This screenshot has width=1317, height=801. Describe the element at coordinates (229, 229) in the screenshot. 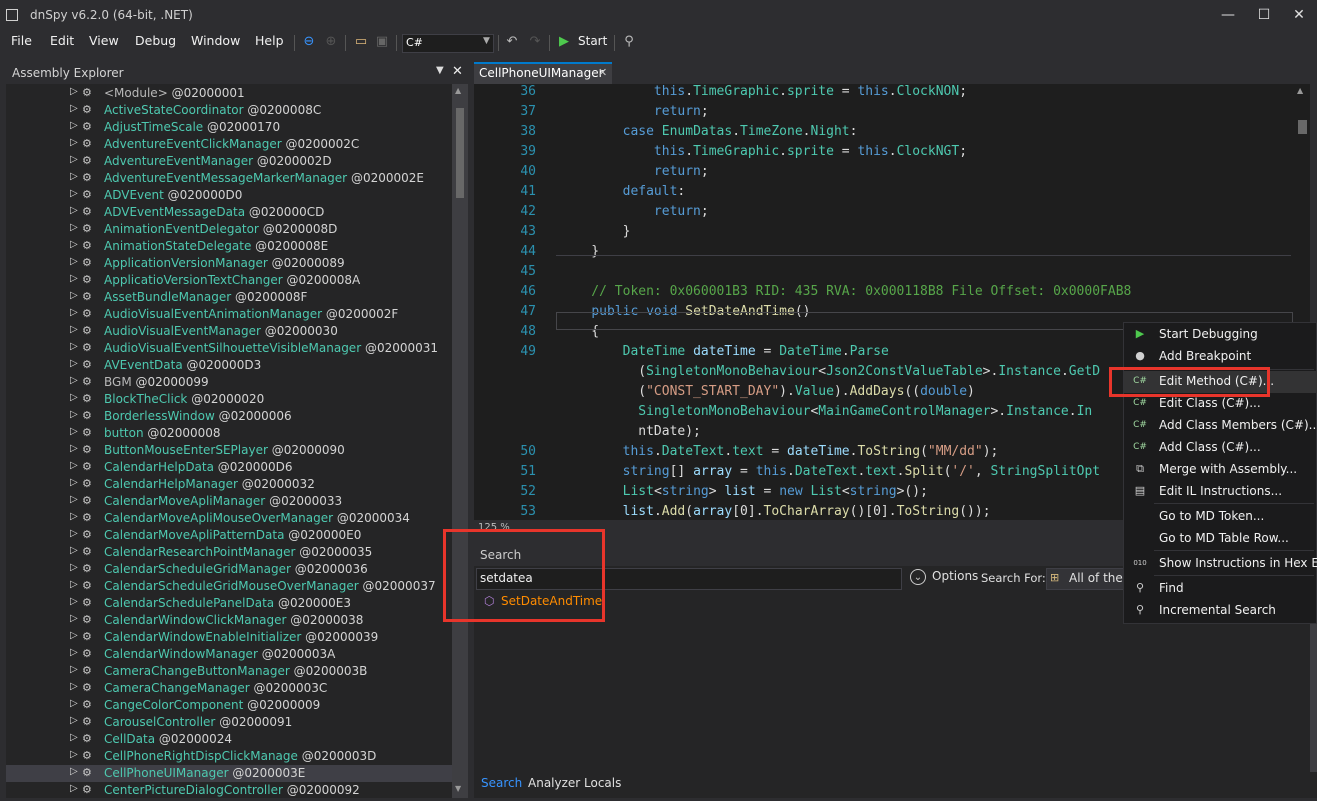

I see `tree-item: ▷ ⚙ AnimationEventDelegator @0200008D` at that location.